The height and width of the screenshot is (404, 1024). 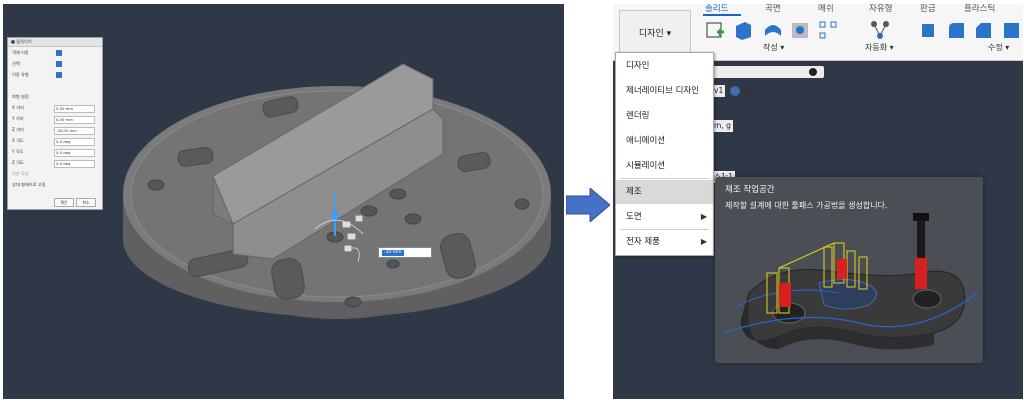 What do you see at coordinates (59, 64) in the screenshot?
I see `select-icon` at bounding box center [59, 64].